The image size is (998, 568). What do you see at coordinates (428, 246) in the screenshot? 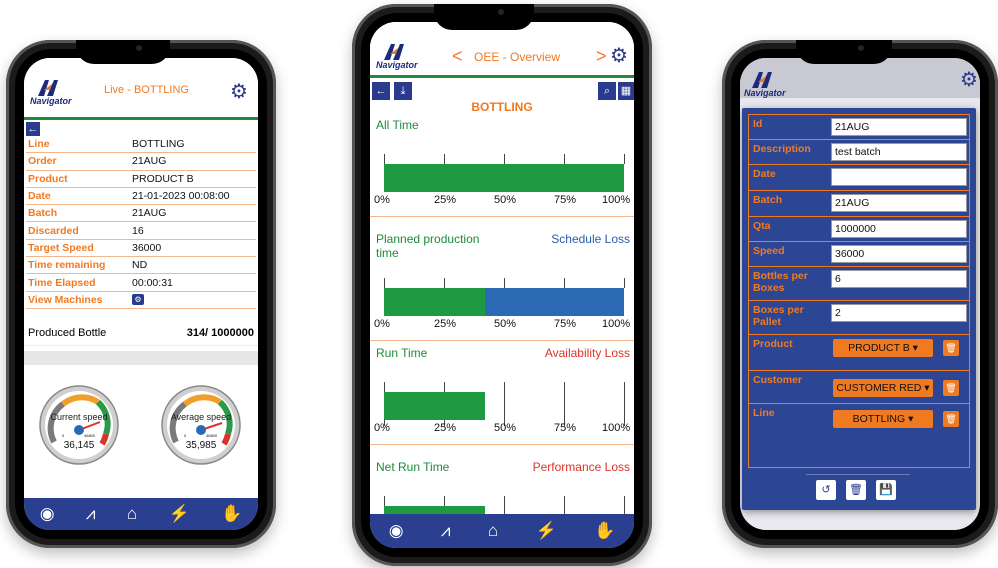
I see `section-label: Planned production time` at bounding box center [428, 246].